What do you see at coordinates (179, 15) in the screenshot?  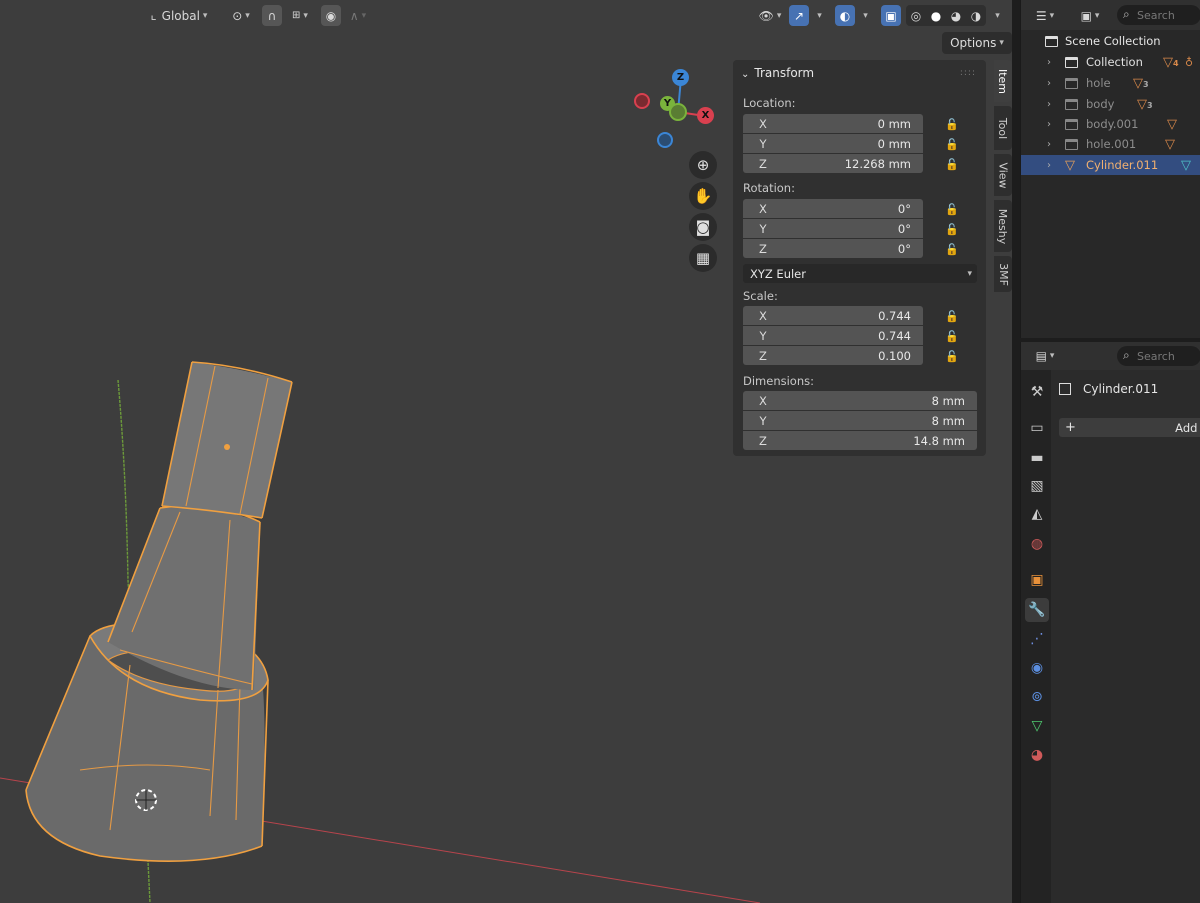 I see `transform-orientation-dropdown: ⌞ Global ▾` at bounding box center [179, 15].